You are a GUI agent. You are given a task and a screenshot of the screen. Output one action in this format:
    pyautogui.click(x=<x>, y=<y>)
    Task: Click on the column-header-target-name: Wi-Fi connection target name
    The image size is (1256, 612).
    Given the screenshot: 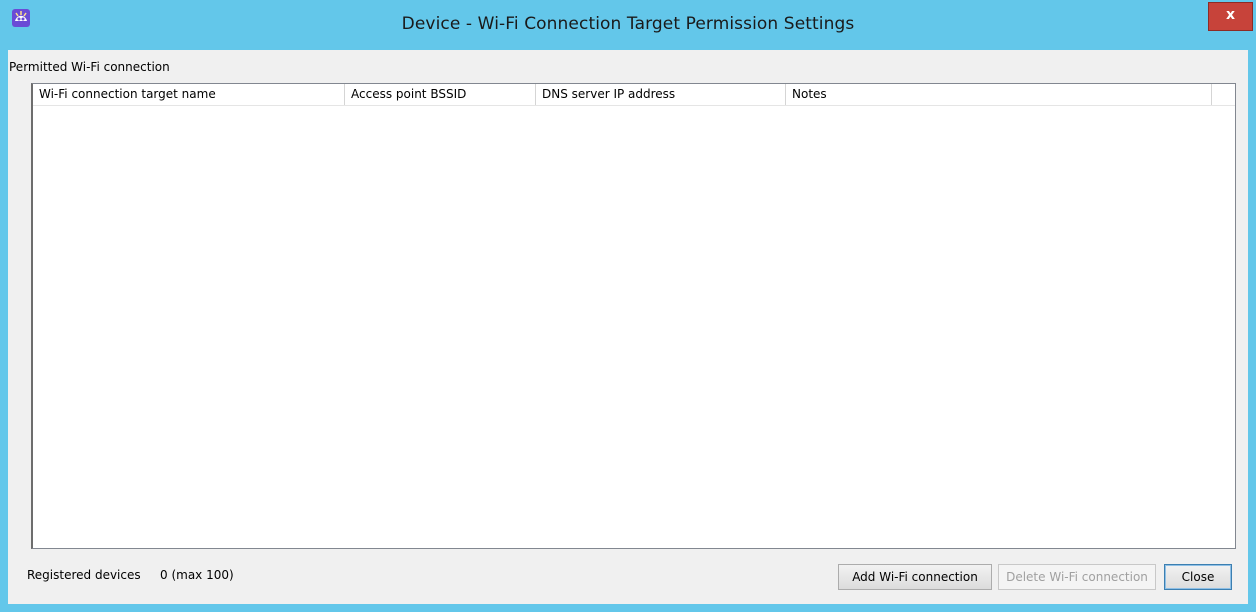 What is the action you would take?
    pyautogui.click(x=189, y=94)
    